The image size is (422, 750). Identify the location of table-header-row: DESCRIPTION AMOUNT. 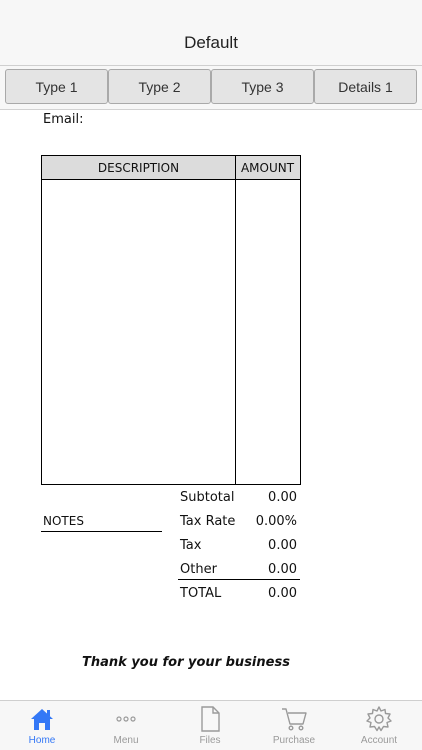
(171, 168).